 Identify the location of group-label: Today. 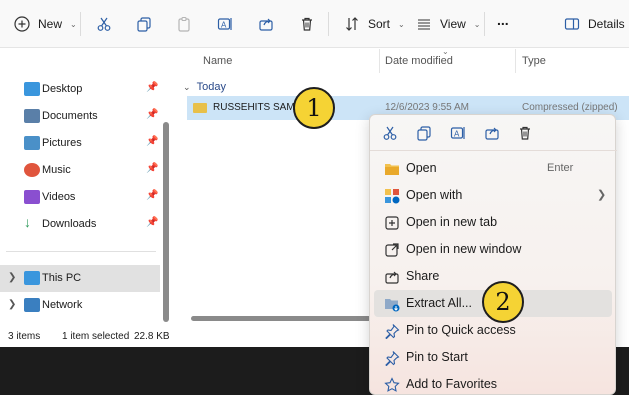
(211, 87).